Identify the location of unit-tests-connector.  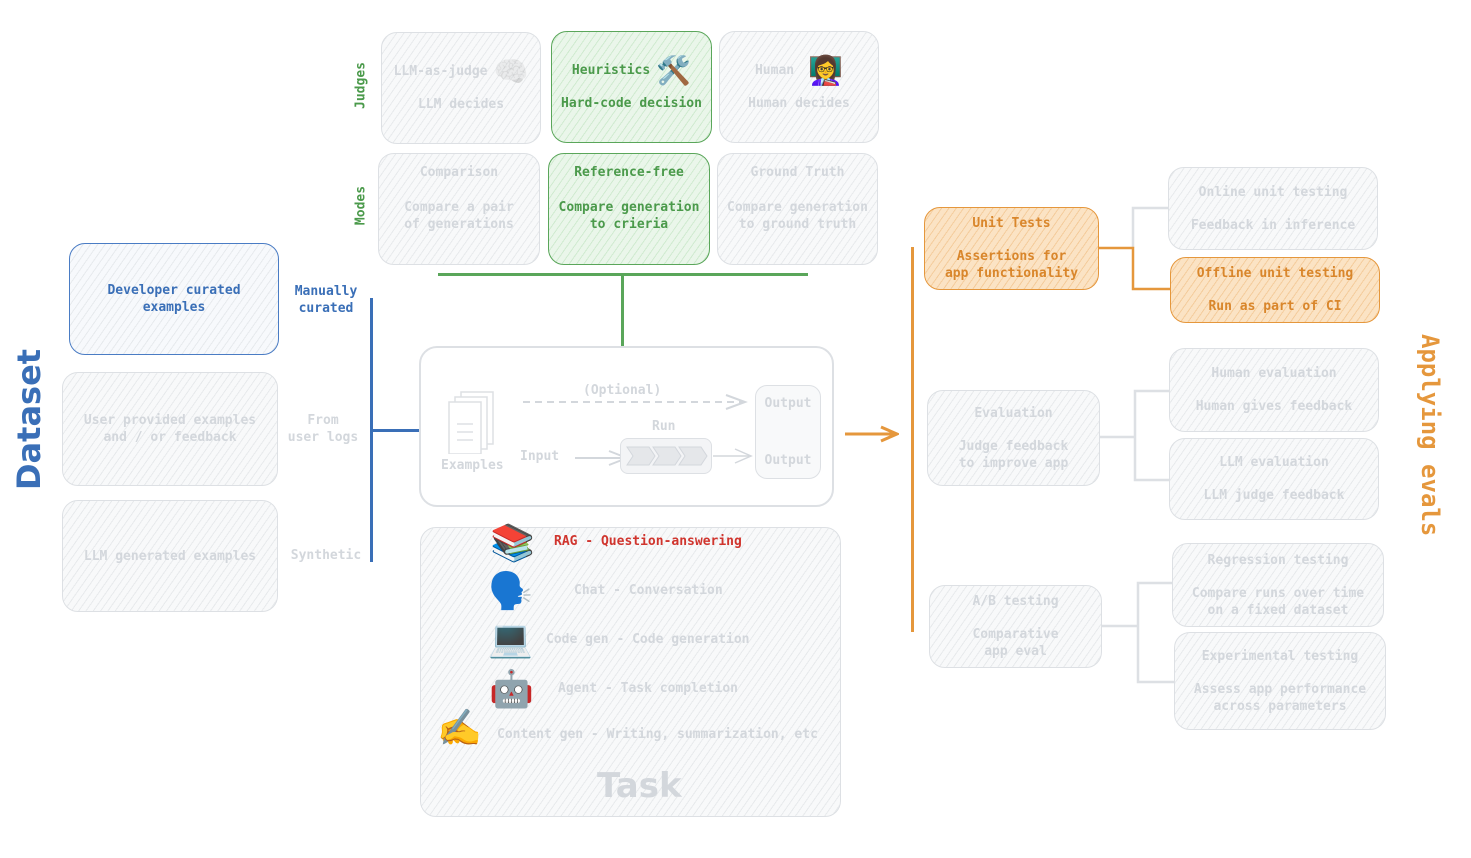
(1134, 248).